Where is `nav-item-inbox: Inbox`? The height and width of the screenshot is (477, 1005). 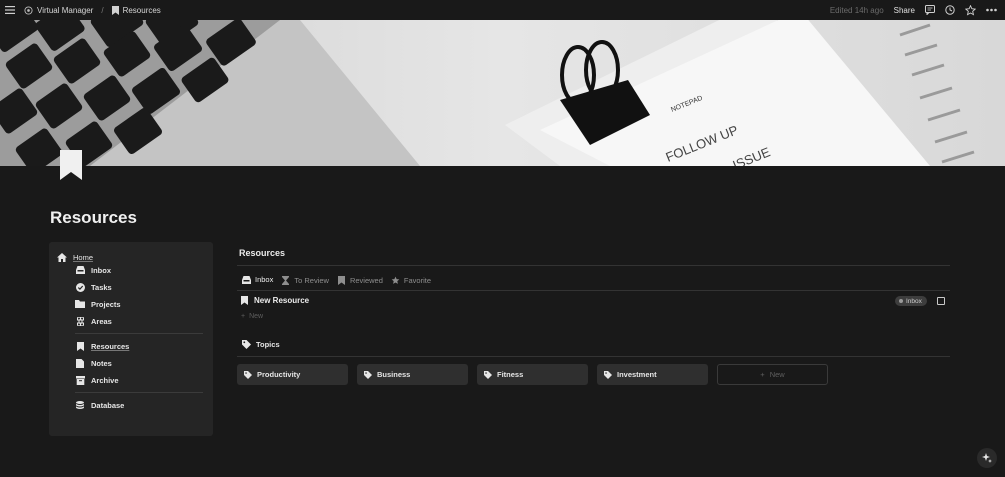 nav-item-inbox: Inbox is located at coordinates (93, 270).